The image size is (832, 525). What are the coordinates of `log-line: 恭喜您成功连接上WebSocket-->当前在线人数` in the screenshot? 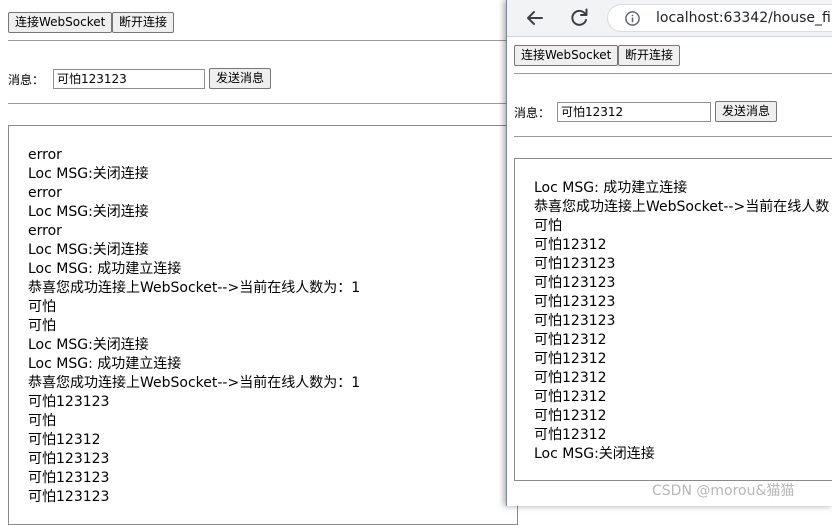 It's located at (682, 207).